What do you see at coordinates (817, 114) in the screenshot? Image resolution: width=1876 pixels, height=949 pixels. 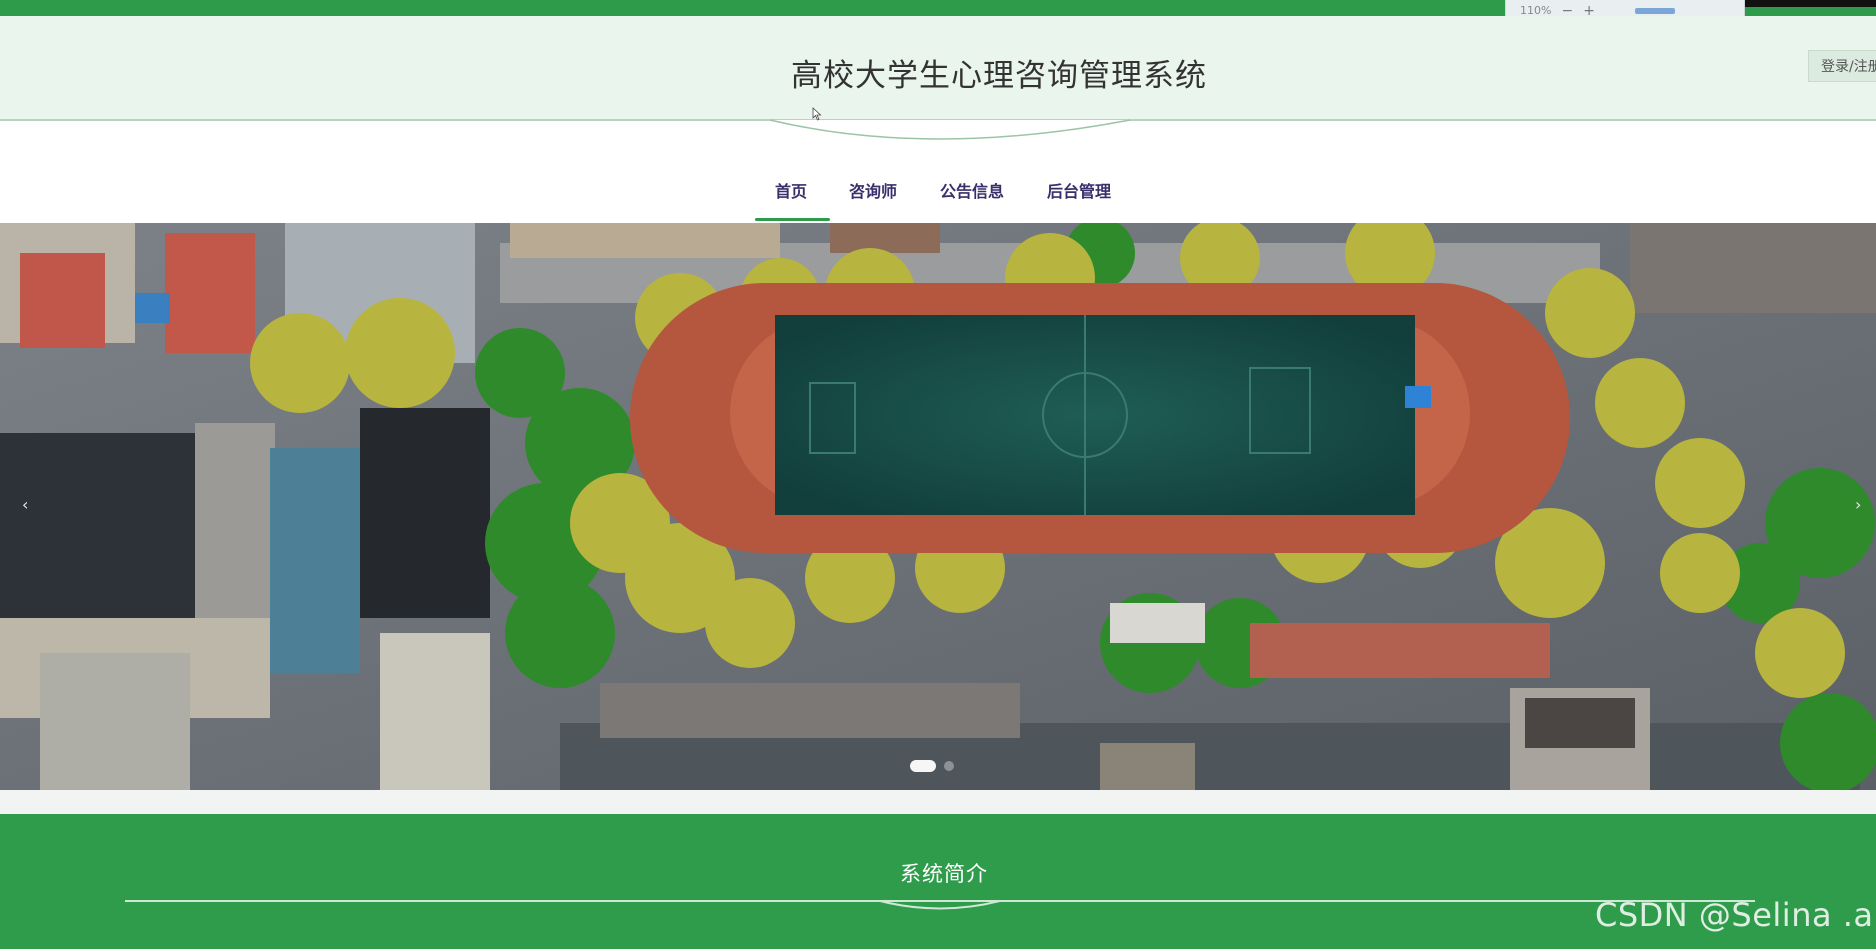 I see `mouse-cursor-icon` at bounding box center [817, 114].